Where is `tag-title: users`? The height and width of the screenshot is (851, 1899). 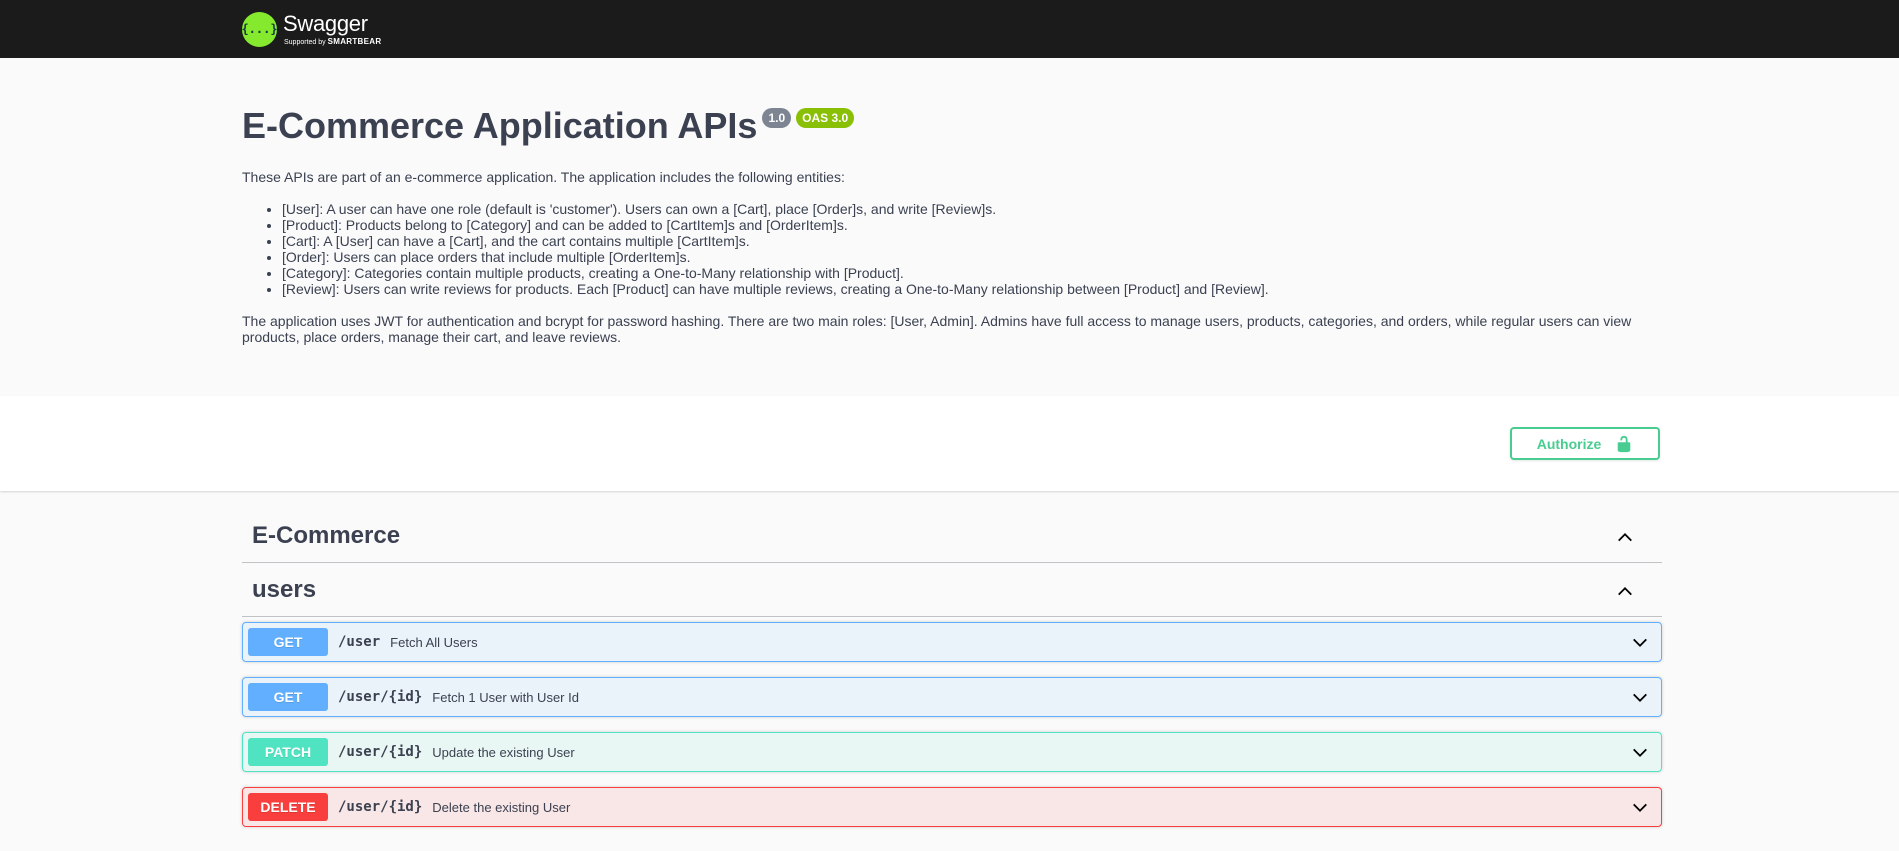
tag-title: users is located at coordinates (284, 589).